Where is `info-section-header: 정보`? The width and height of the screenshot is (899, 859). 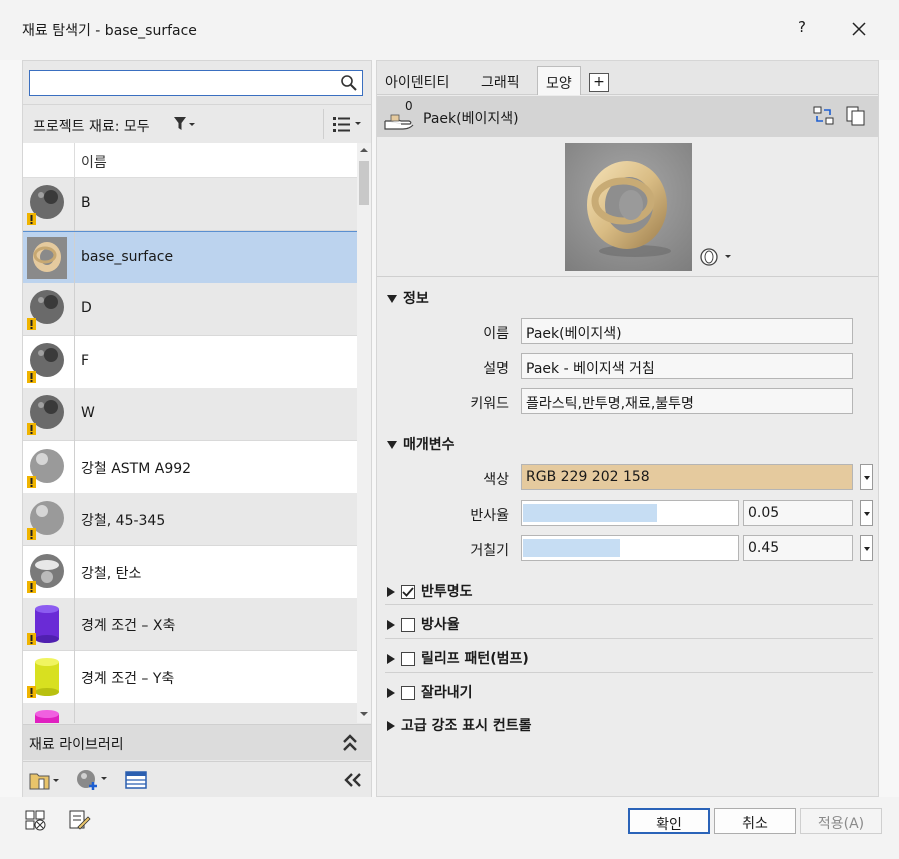 info-section-header: 정보 is located at coordinates (408, 298).